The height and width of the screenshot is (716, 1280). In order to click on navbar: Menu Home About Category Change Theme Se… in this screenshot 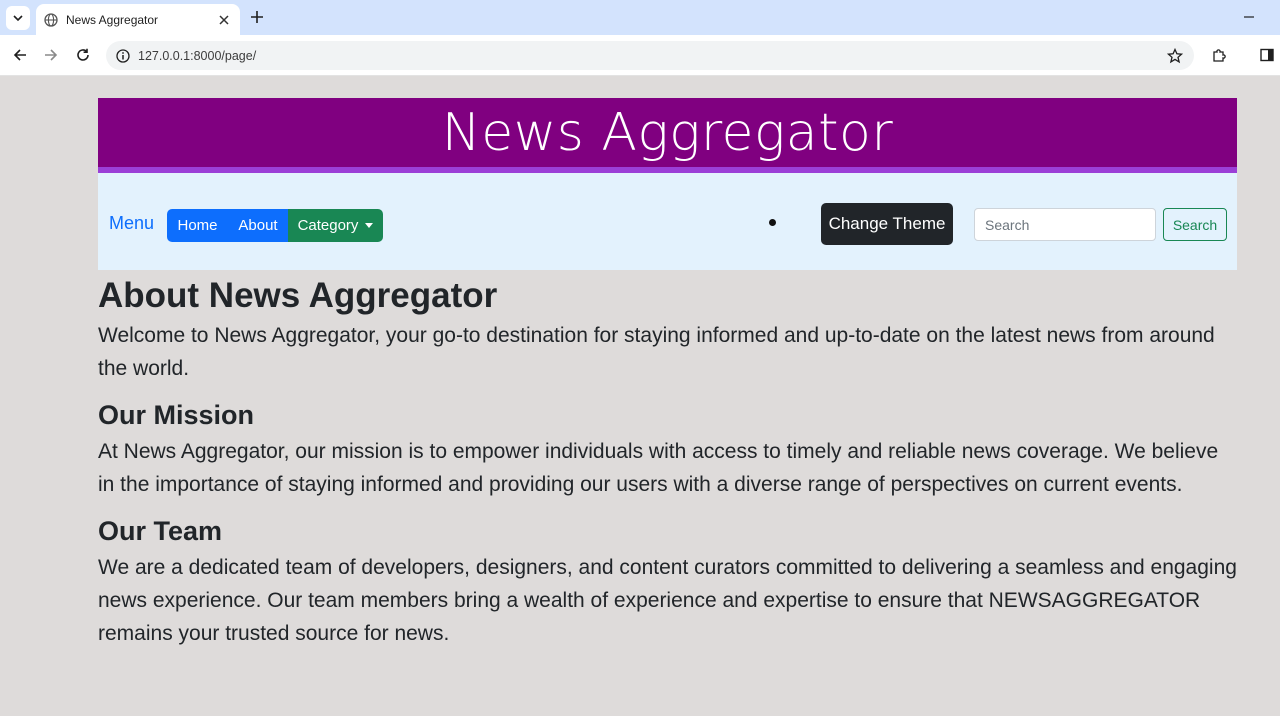, I will do `click(667, 221)`.